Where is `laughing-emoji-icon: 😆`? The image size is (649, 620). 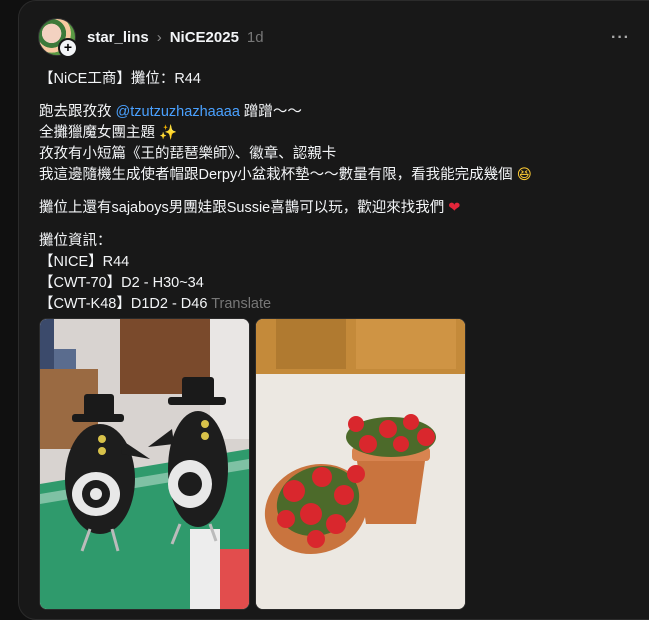 laughing-emoji-icon: 😆 is located at coordinates (524, 175).